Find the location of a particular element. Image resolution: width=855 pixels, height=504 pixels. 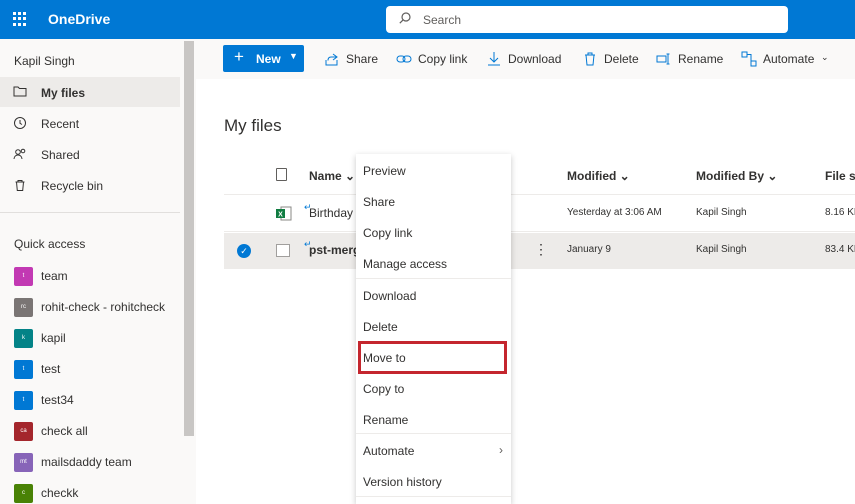

menu-item-share: Share is located at coordinates (433, 200).